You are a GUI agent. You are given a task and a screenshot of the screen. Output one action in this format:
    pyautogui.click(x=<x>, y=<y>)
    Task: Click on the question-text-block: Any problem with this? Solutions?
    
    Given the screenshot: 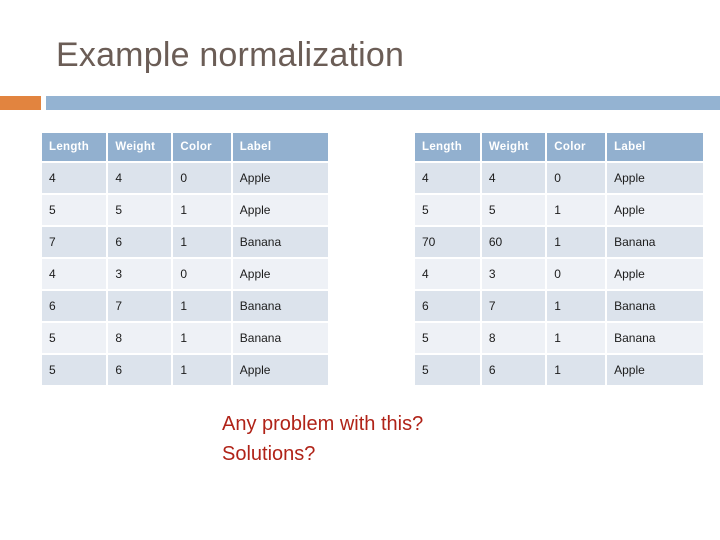 What is the action you would take?
    pyautogui.click(x=322, y=439)
    